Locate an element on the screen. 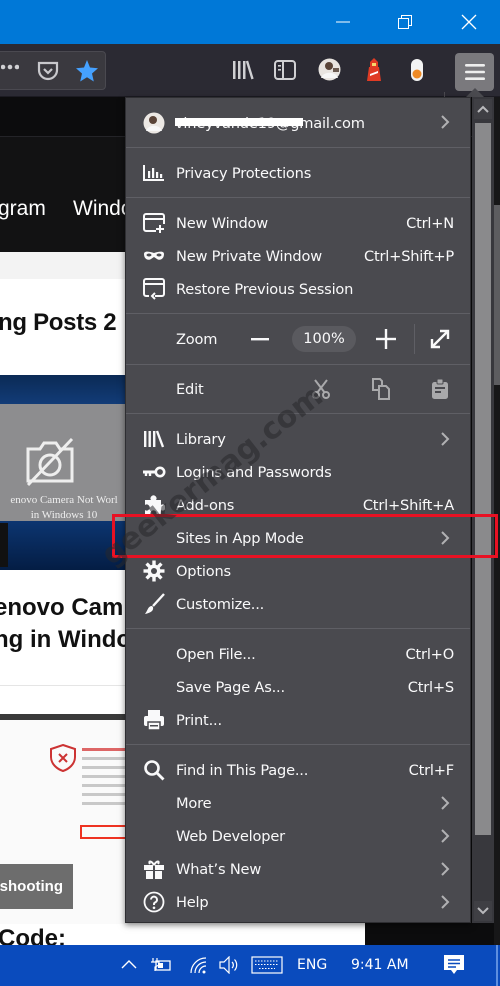 The height and width of the screenshot is (986, 500). toggle-extension-icon is located at coordinates (417, 70).